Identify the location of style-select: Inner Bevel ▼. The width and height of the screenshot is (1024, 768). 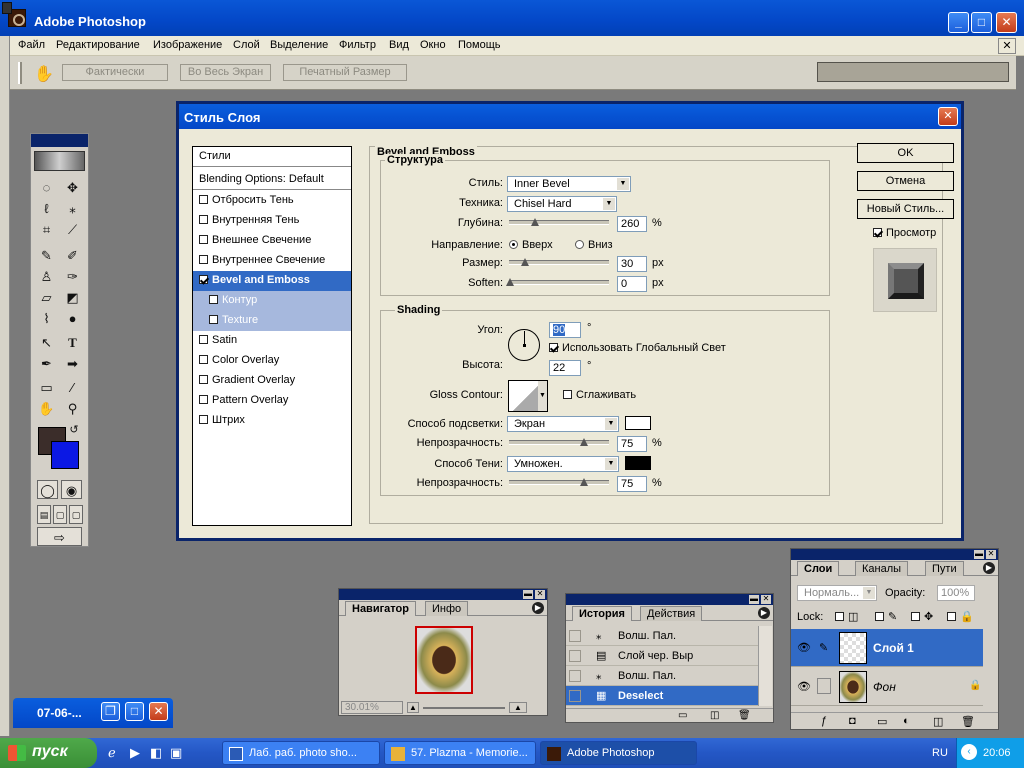
(569, 184).